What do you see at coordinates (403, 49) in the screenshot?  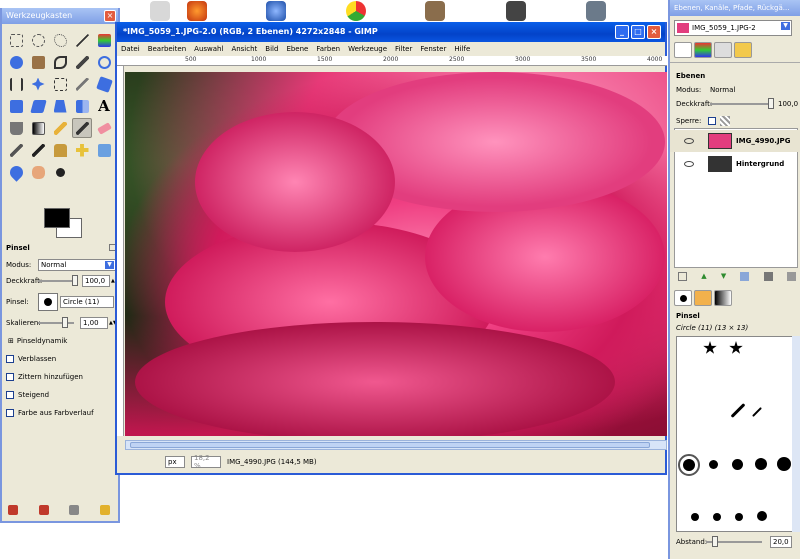 I see `menu-filter: Filter` at bounding box center [403, 49].